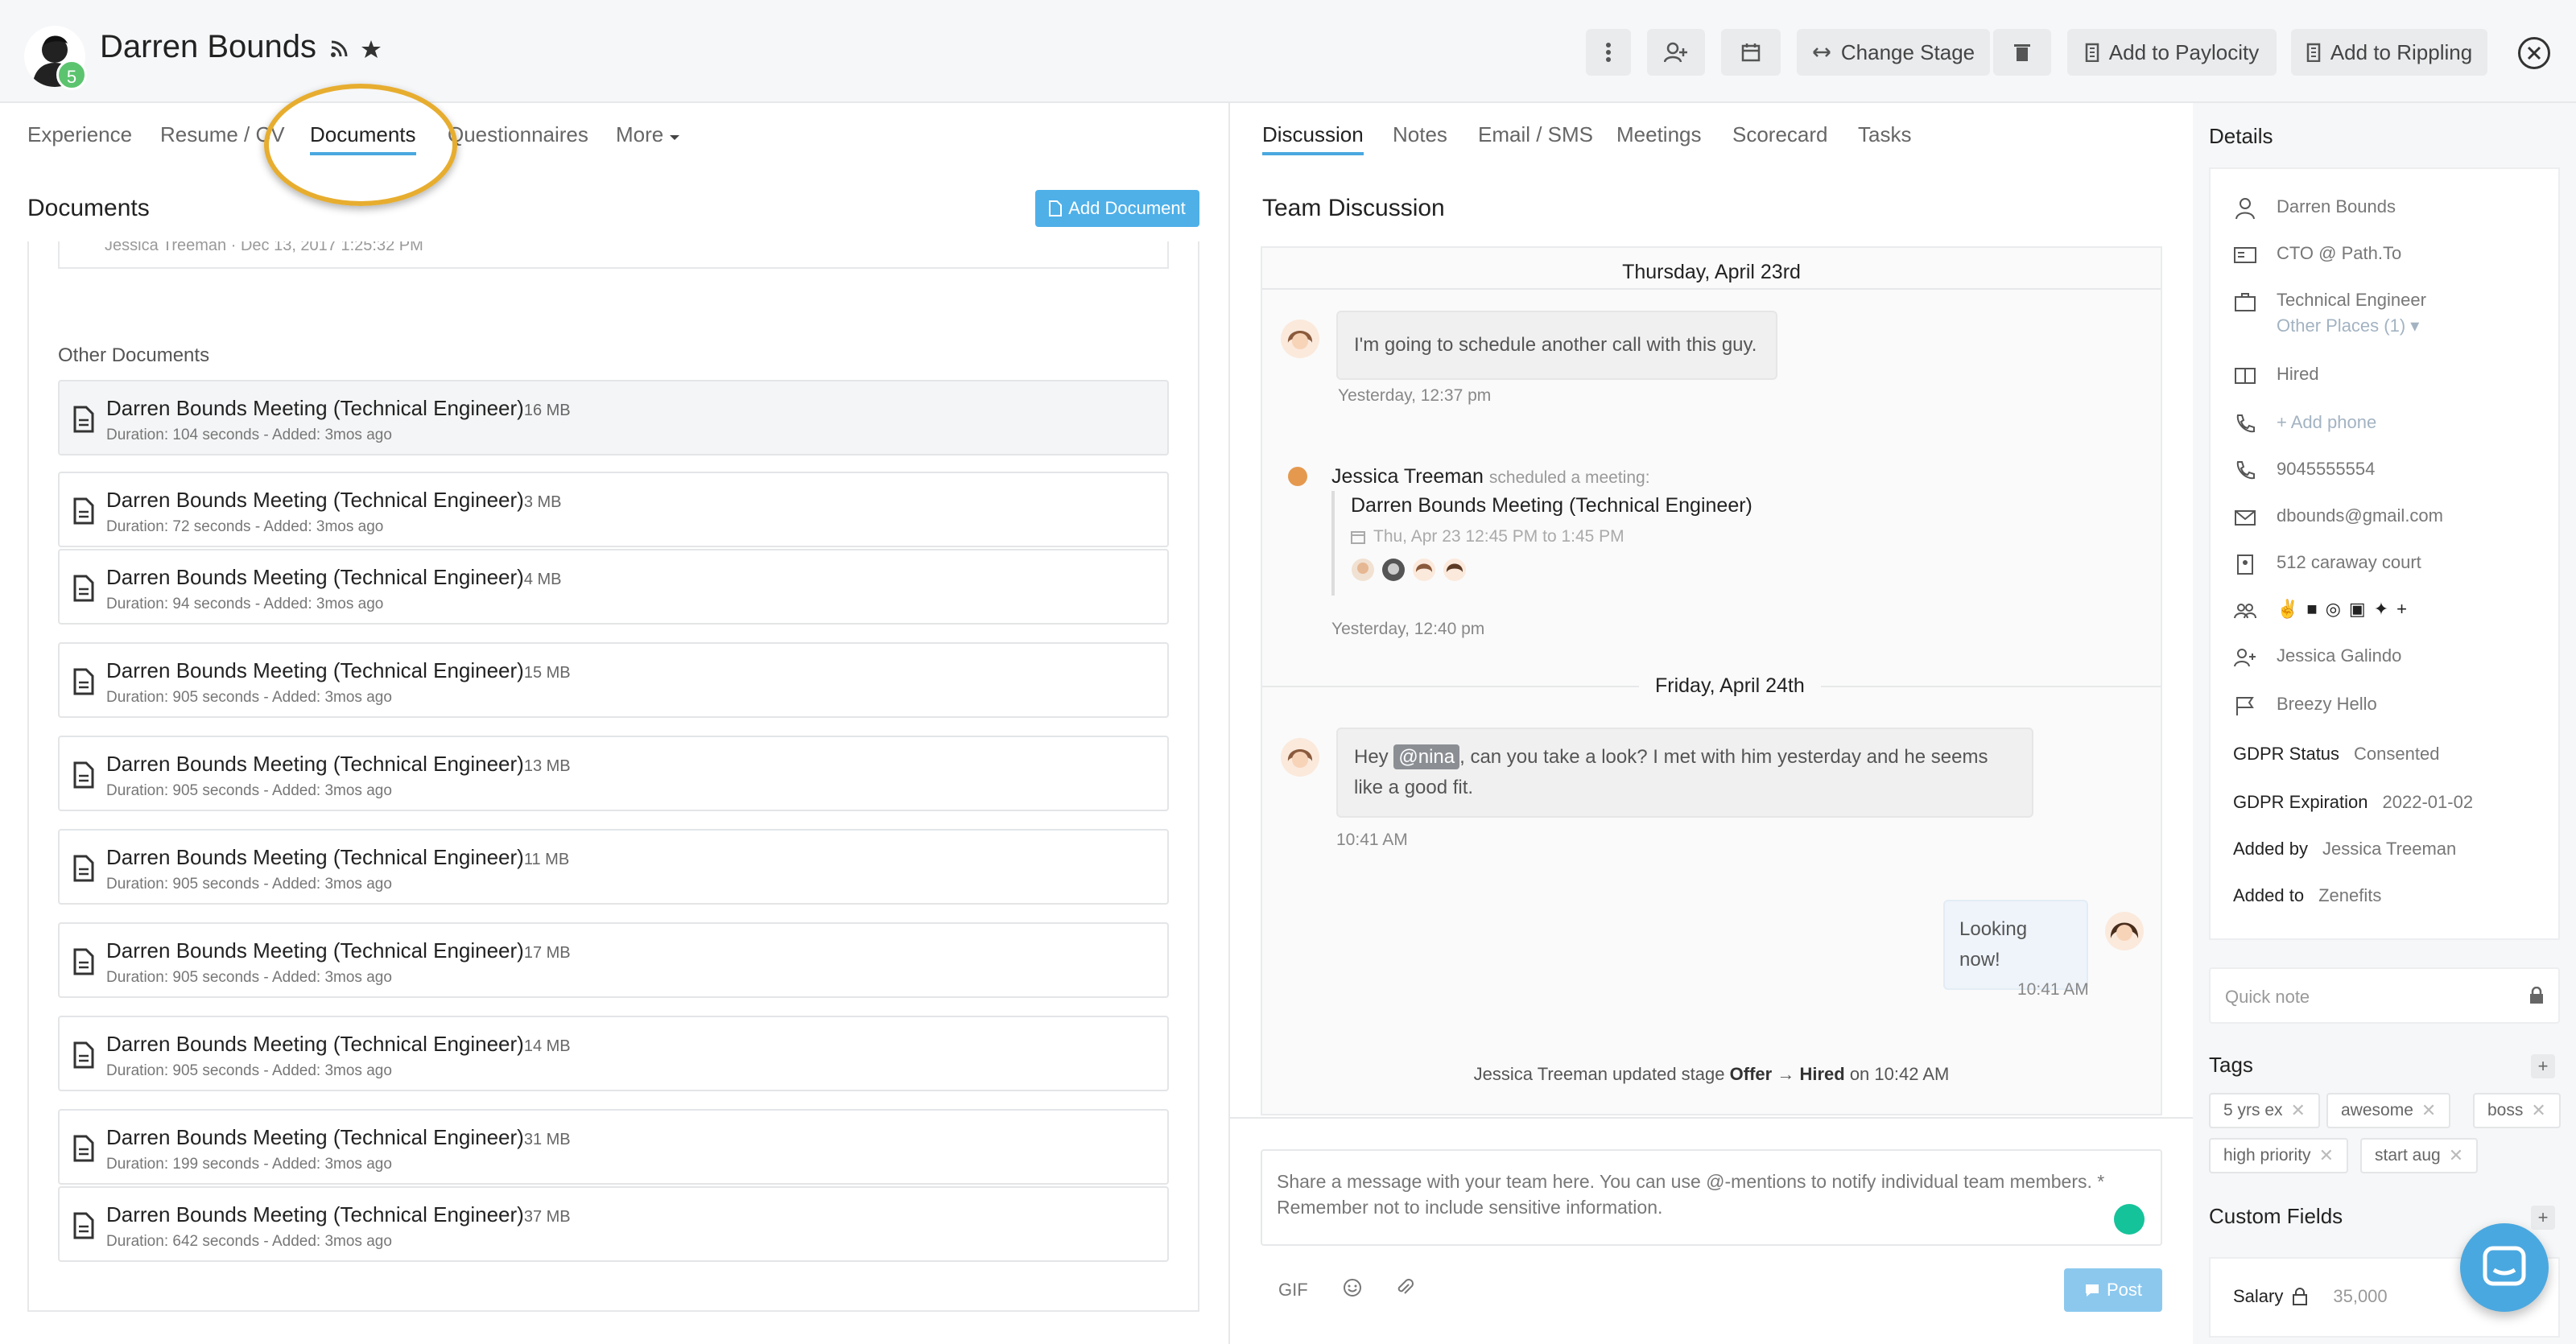 The width and height of the screenshot is (2576, 1344). Describe the element at coordinates (2543, 1066) in the screenshot. I see `add-tag-button: +` at that location.